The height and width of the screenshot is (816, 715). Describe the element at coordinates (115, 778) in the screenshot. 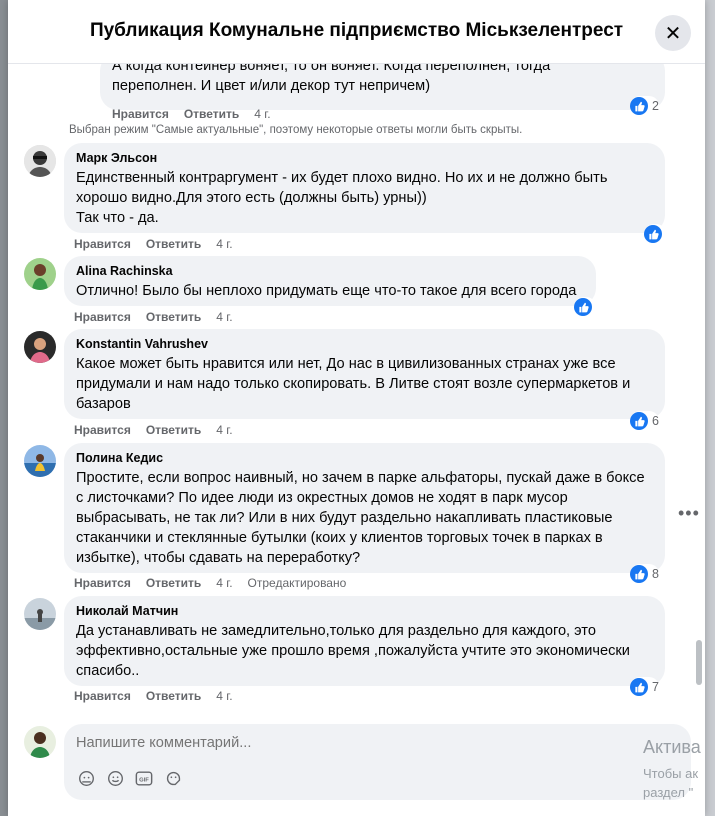

I see `emoji-icon` at that location.